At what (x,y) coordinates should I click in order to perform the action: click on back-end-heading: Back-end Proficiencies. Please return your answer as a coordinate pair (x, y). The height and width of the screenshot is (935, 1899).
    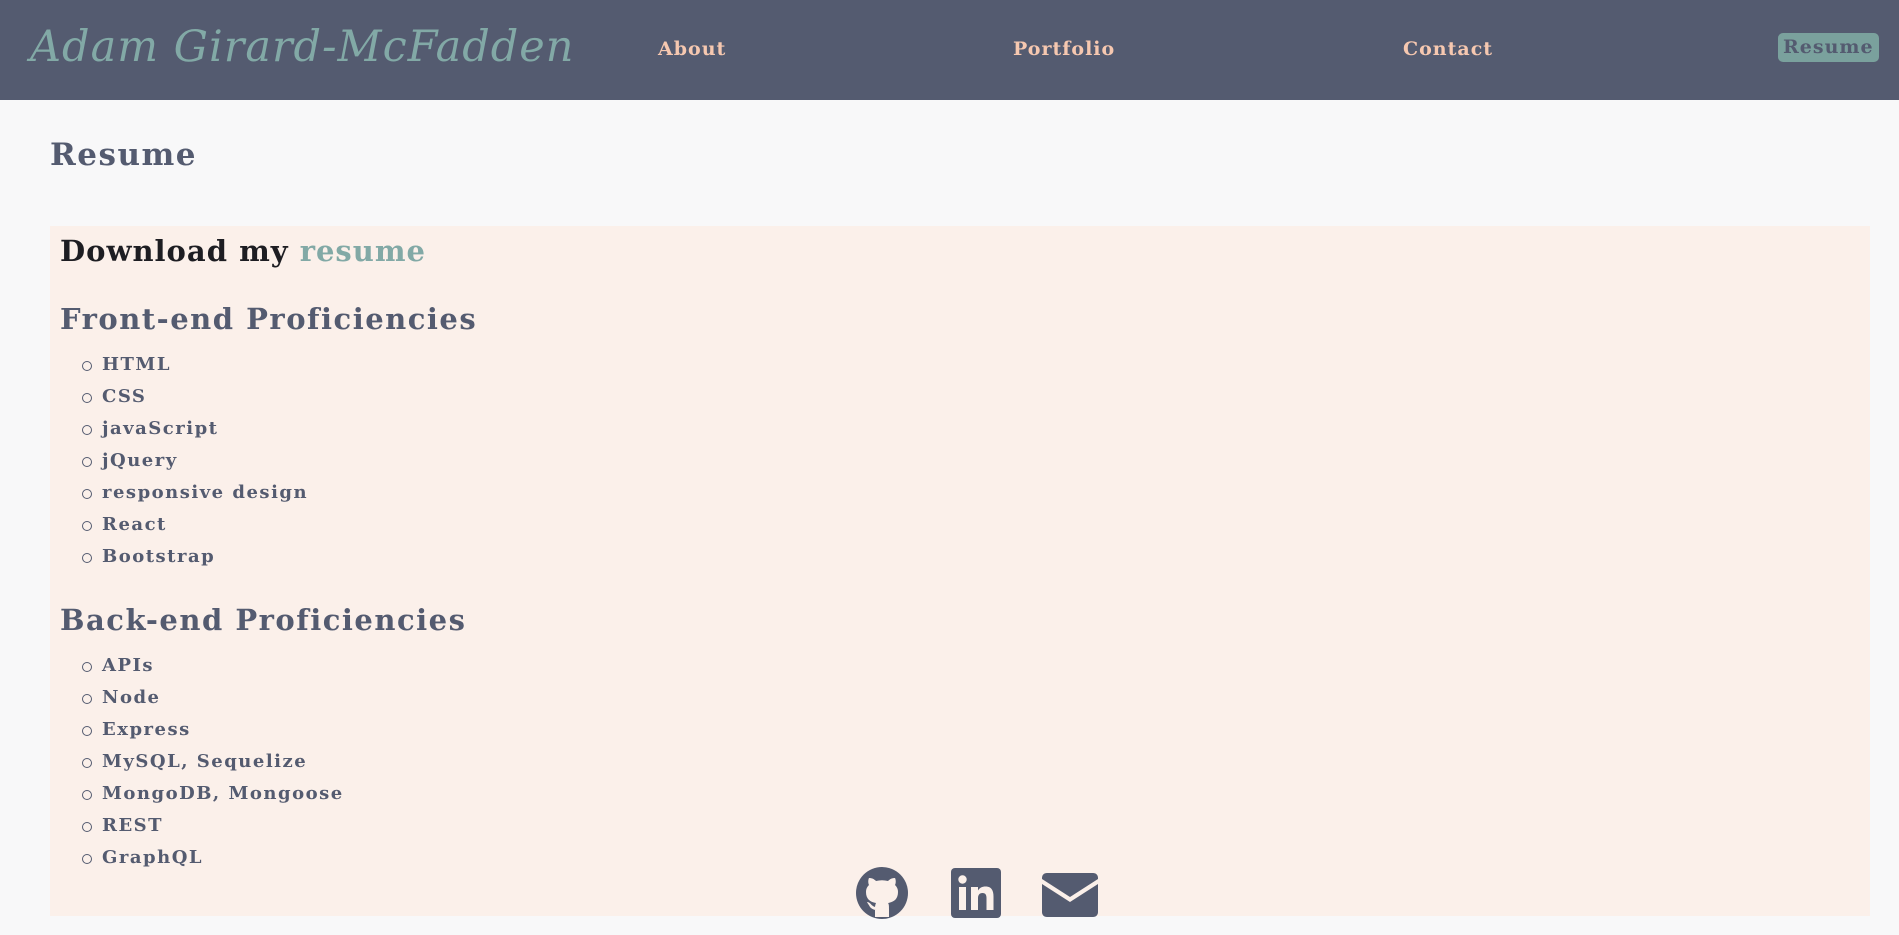
    Looking at the image, I should click on (263, 620).